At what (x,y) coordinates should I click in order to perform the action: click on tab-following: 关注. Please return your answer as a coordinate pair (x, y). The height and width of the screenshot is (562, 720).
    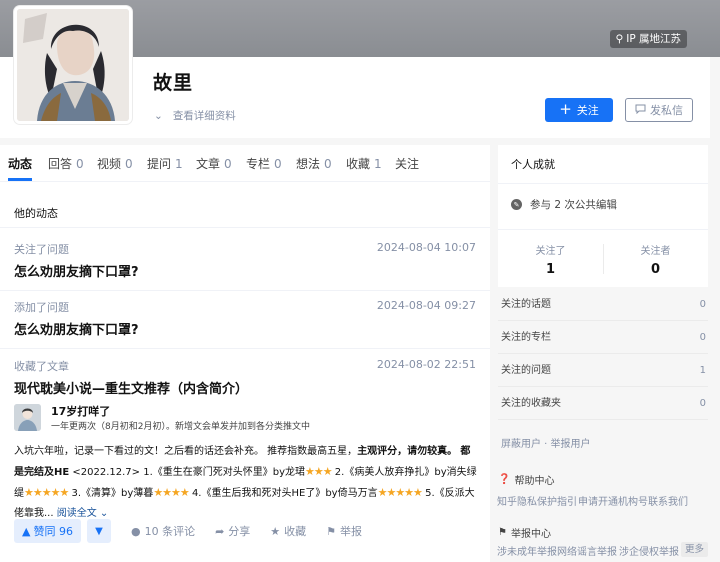
    Looking at the image, I should click on (407, 163).